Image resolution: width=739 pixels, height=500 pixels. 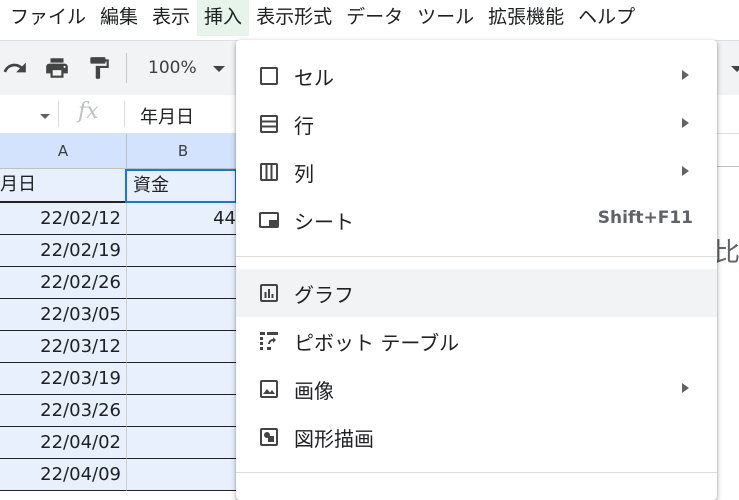 What do you see at coordinates (314, 78) in the screenshot?
I see `menu-item-label: セル` at bounding box center [314, 78].